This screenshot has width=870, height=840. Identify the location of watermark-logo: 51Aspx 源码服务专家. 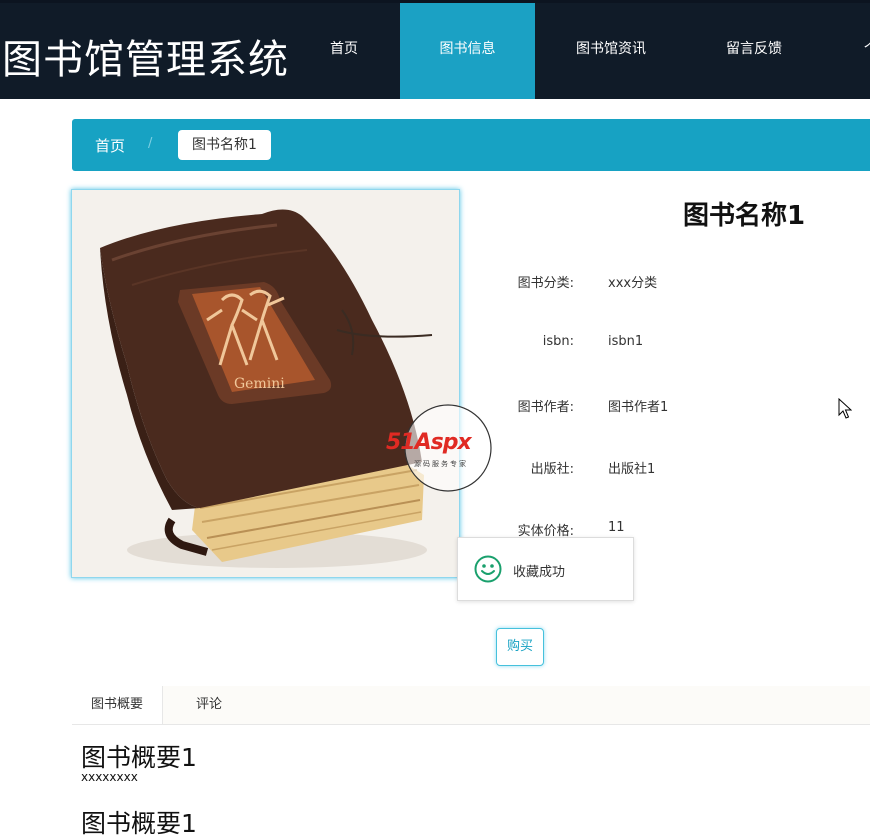
(448, 448).